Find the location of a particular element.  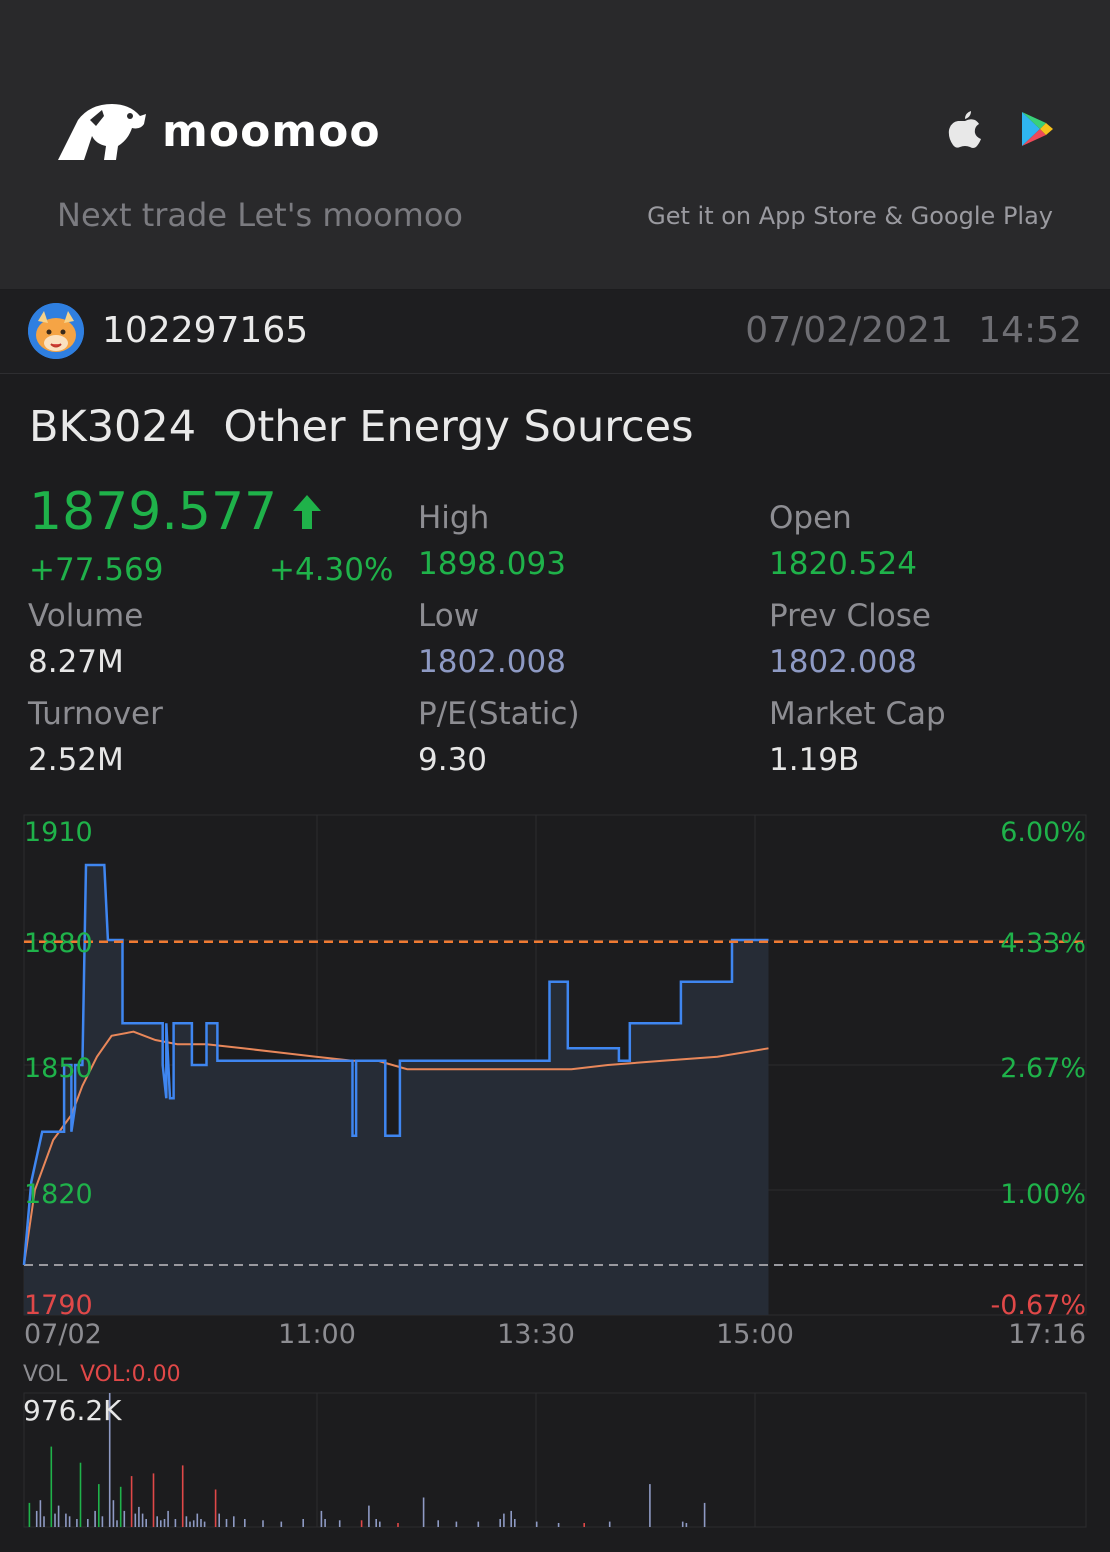

y-tick-right: 6.00% is located at coordinates (1043, 832).